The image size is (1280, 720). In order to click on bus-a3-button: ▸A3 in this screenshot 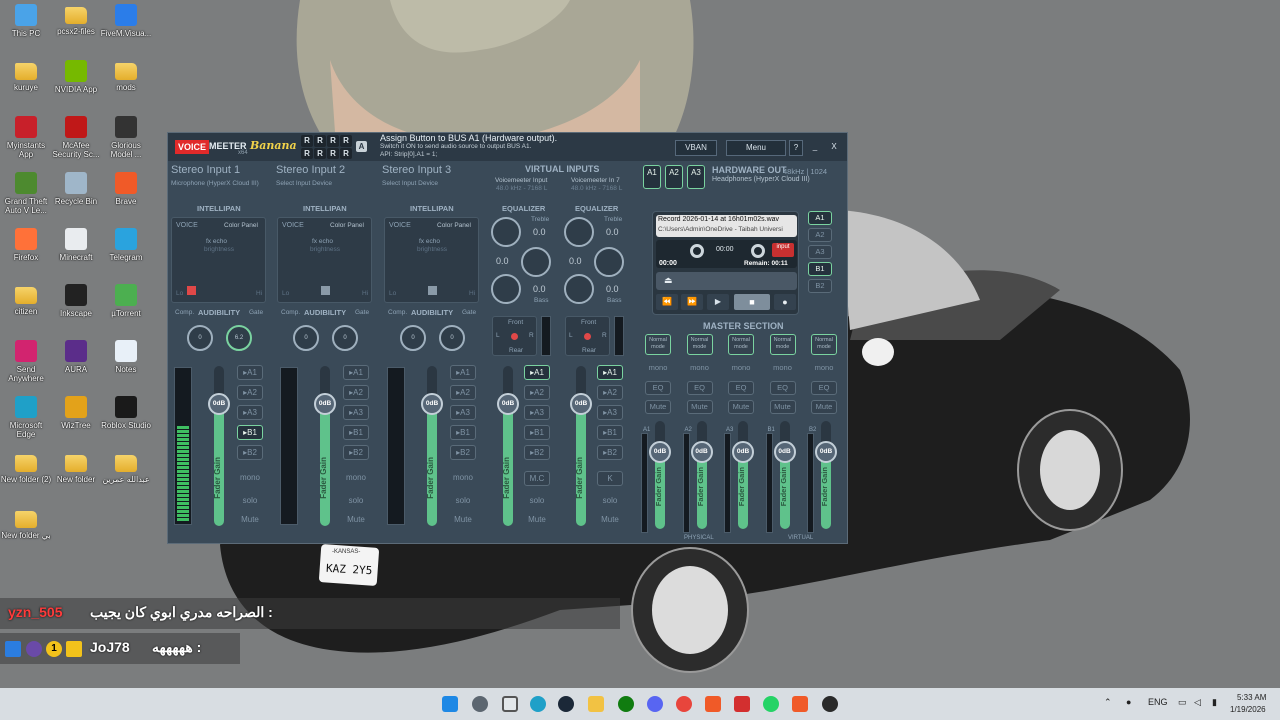, I will do `click(537, 412)`.